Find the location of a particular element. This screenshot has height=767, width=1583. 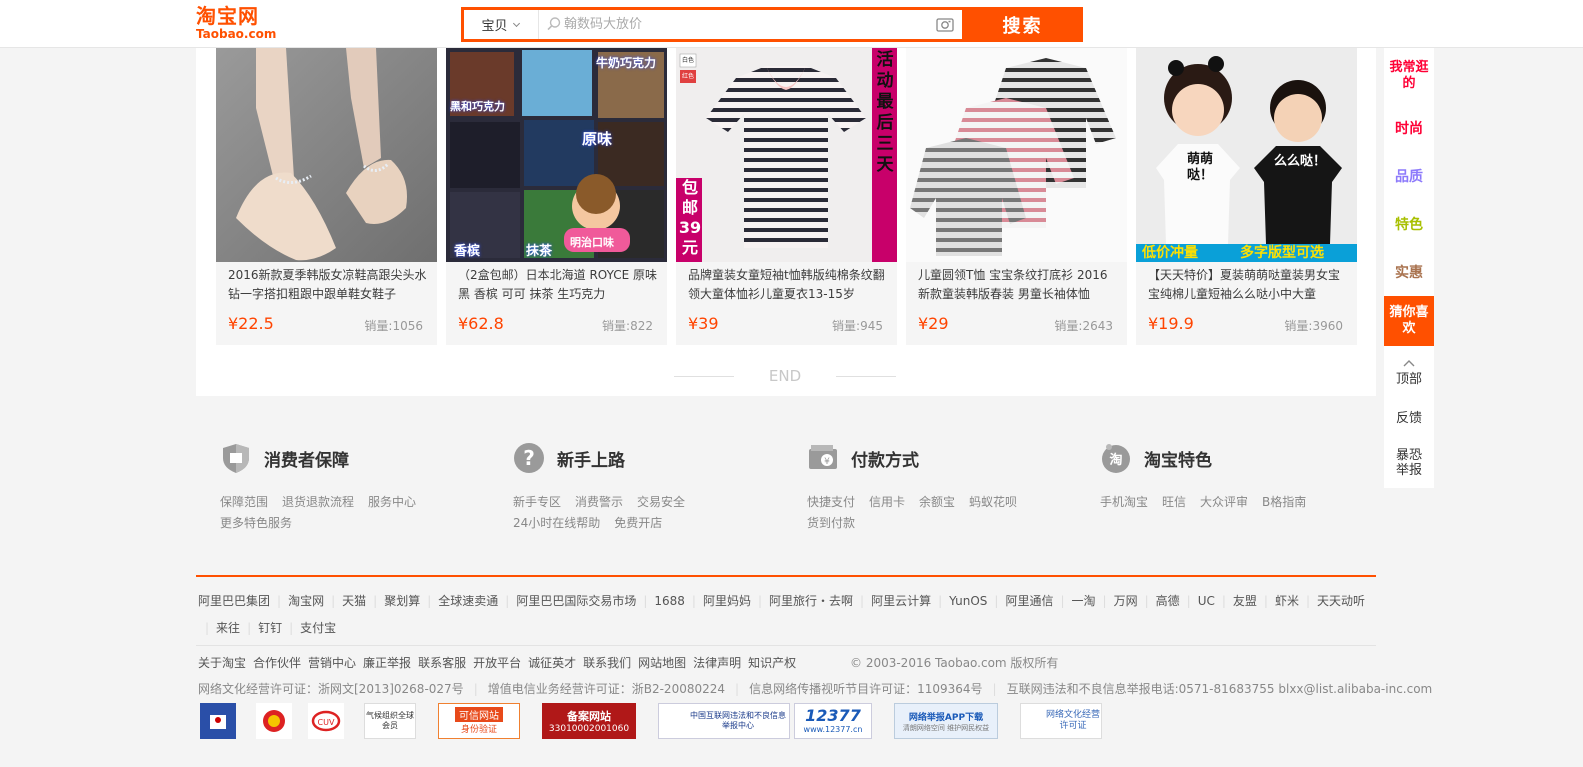

product-image: 牛奶巧克力 黑和巧克力 原味 香槟 抹茶 明治口味 is located at coordinates (556, 155).